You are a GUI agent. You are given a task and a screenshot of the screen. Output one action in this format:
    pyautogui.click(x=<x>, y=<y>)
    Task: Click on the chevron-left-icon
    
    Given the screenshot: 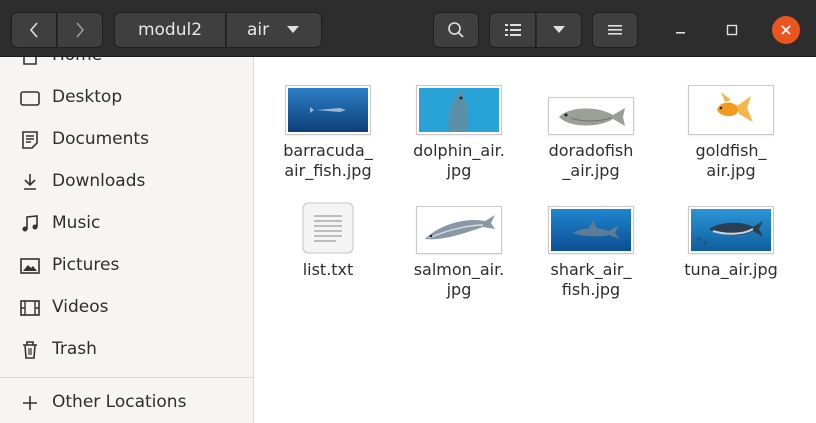 What is the action you would take?
    pyautogui.click(x=34, y=30)
    